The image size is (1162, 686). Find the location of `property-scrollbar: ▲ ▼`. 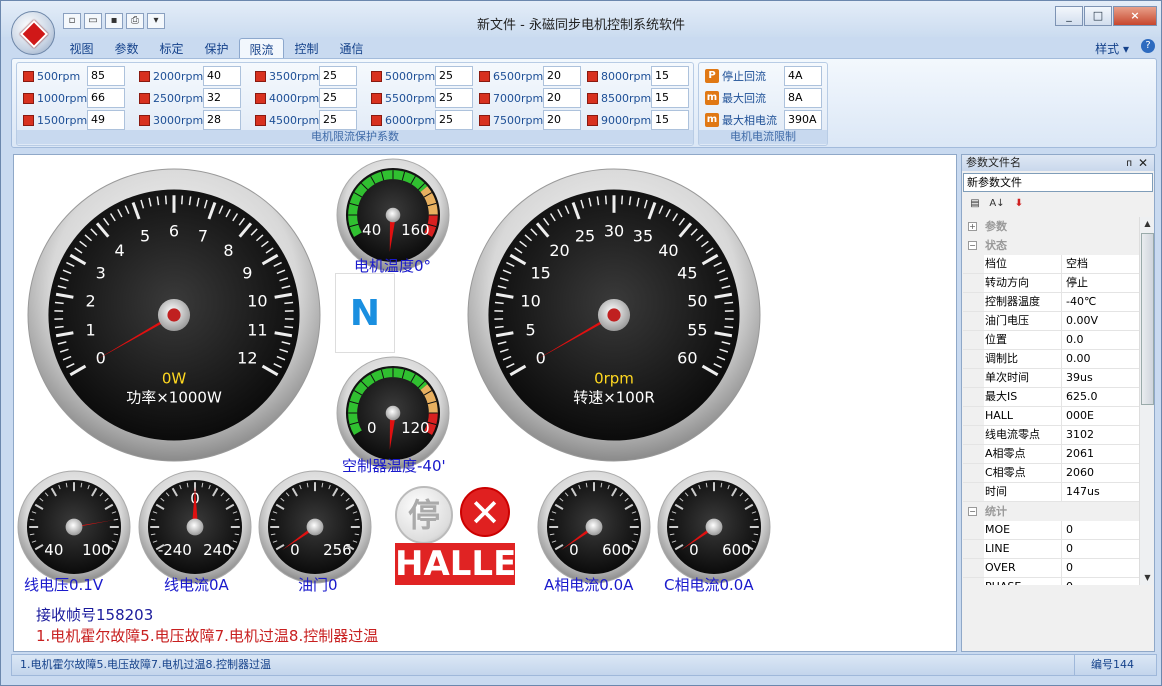

property-scrollbar: ▲ ▼ is located at coordinates (1146, 401).